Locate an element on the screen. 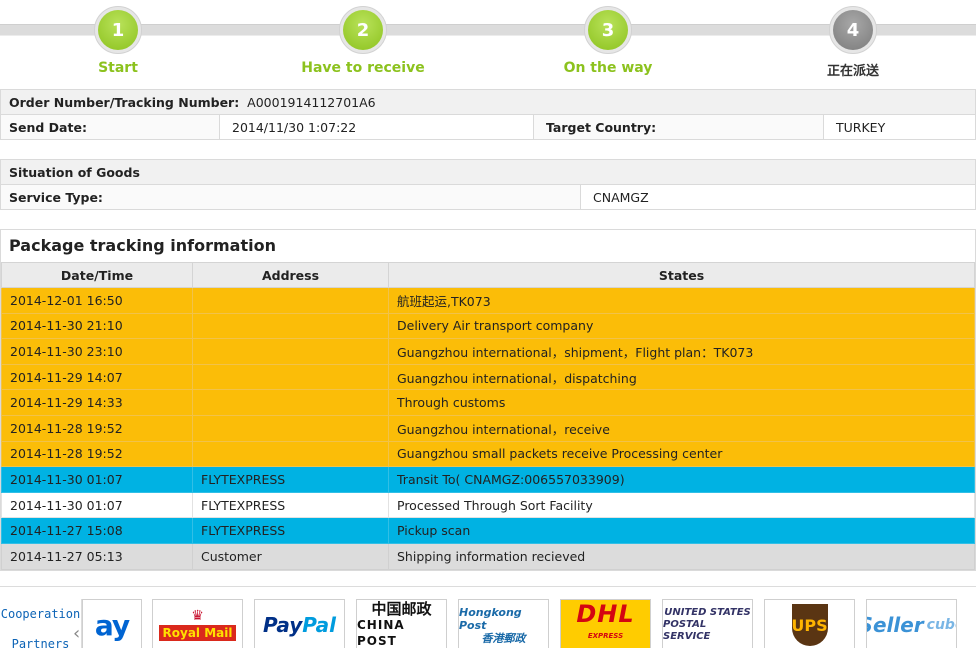  row-date: 2014-12-01 16:50 is located at coordinates (97, 300).